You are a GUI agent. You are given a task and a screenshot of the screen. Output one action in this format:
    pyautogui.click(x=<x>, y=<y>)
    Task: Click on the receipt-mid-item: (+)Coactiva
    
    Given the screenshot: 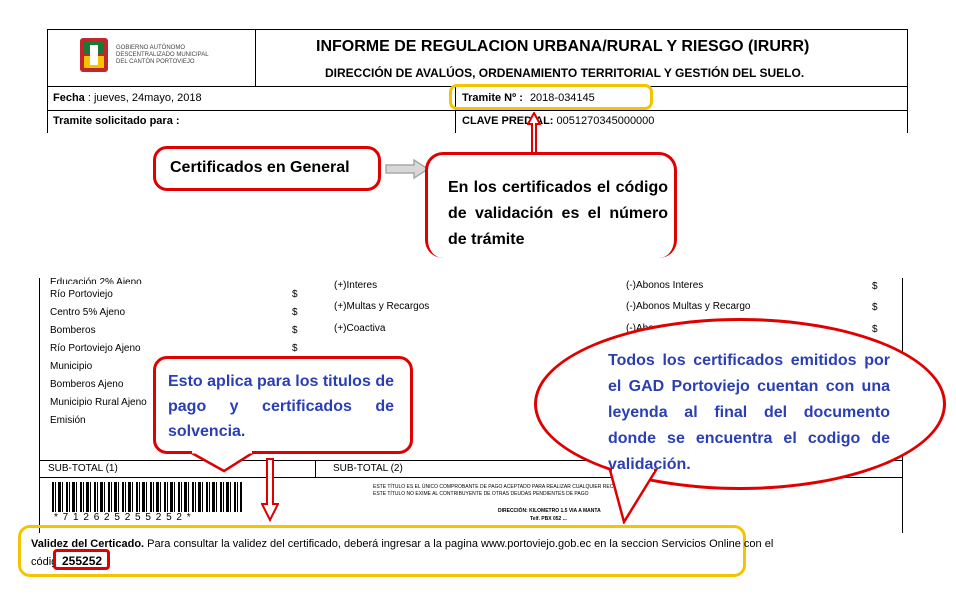 What is the action you would take?
    pyautogui.click(x=360, y=328)
    